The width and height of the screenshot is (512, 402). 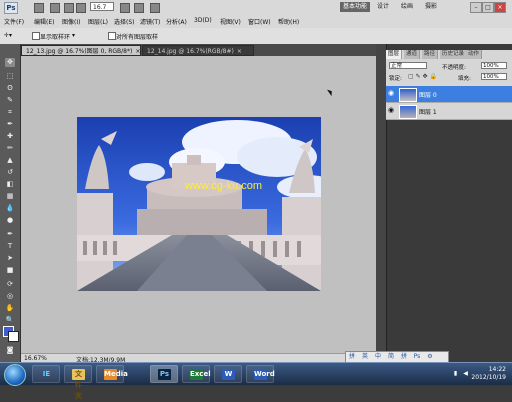 I want to click on taskbar-ie: IE, so click(x=46, y=374).